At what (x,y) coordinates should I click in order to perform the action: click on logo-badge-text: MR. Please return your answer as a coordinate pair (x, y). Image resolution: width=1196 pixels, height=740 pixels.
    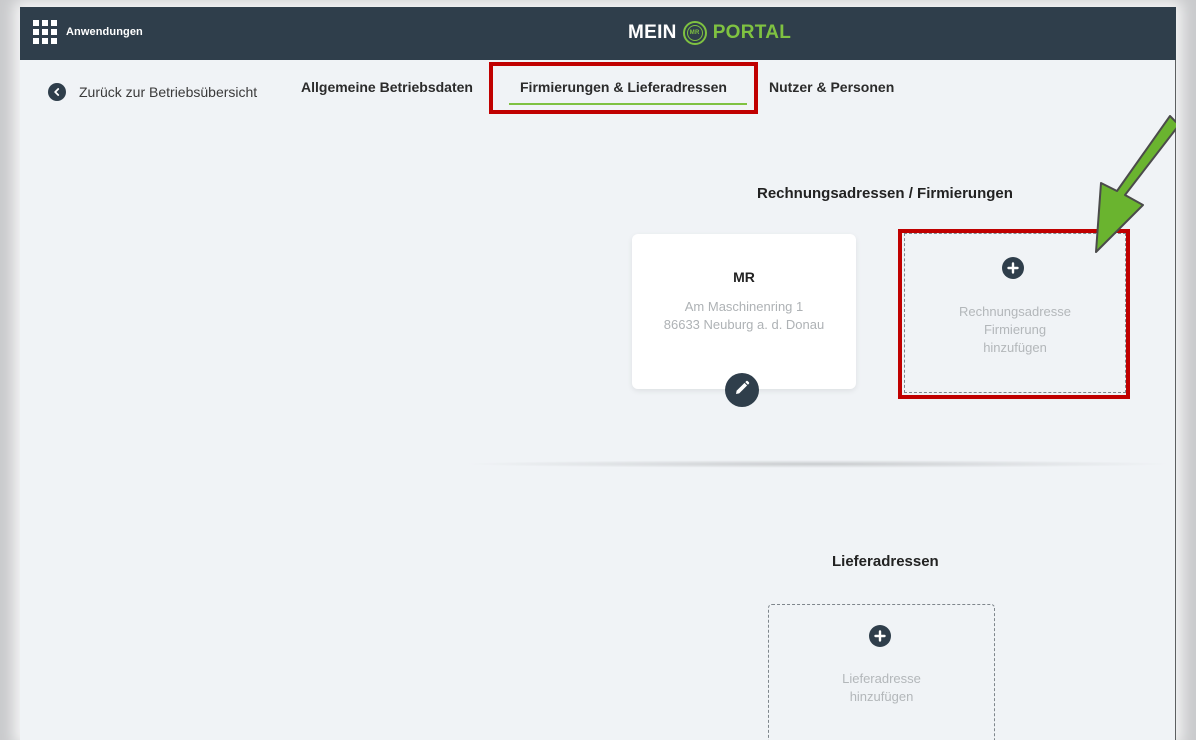
    Looking at the image, I should click on (694, 33).